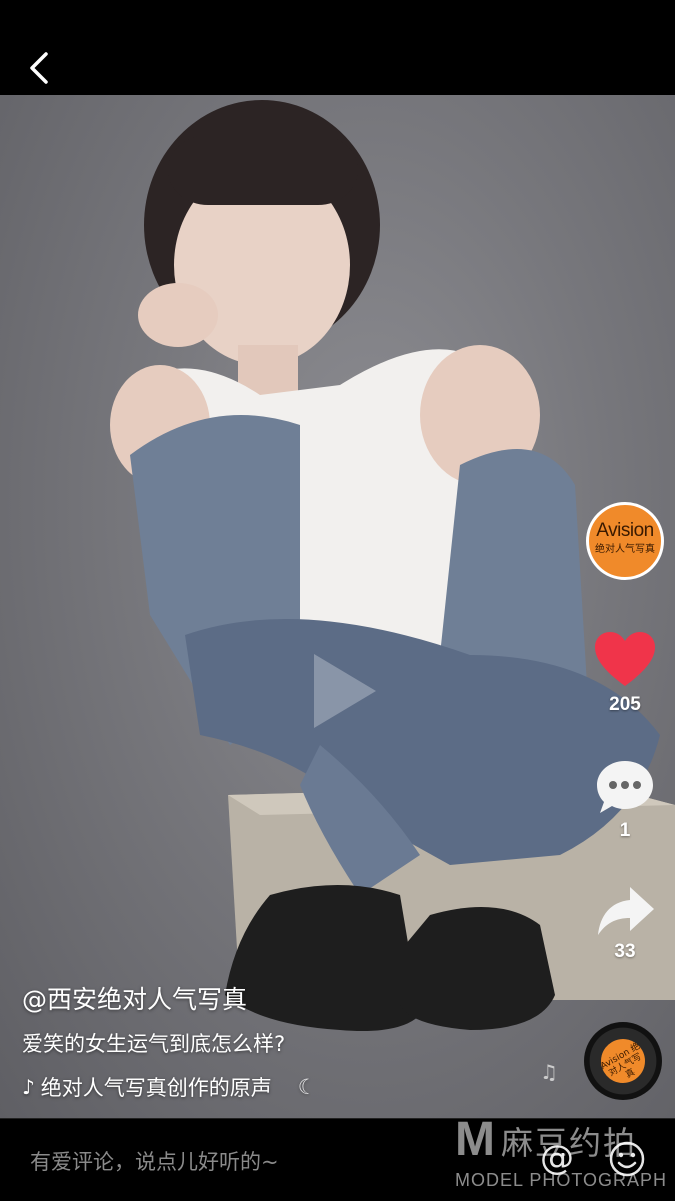 This screenshot has height=1201, width=675. What do you see at coordinates (625, 951) in the screenshot?
I see `share-count: 33` at bounding box center [625, 951].